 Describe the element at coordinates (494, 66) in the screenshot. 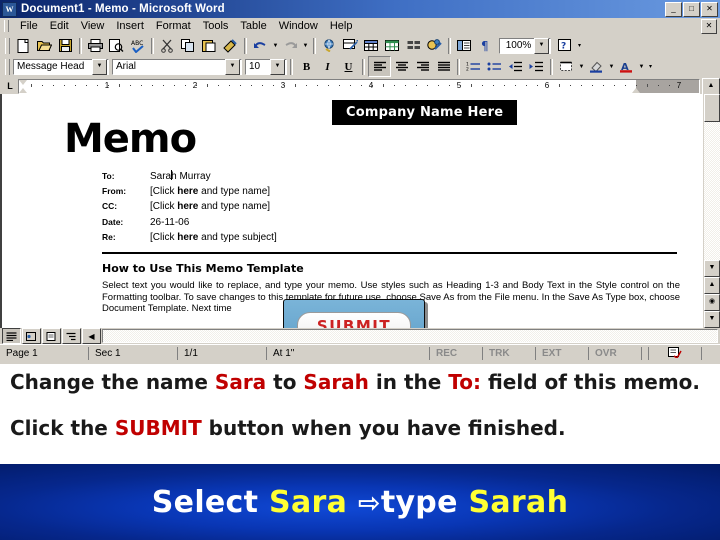

I see `bulleted-list-icon` at that location.